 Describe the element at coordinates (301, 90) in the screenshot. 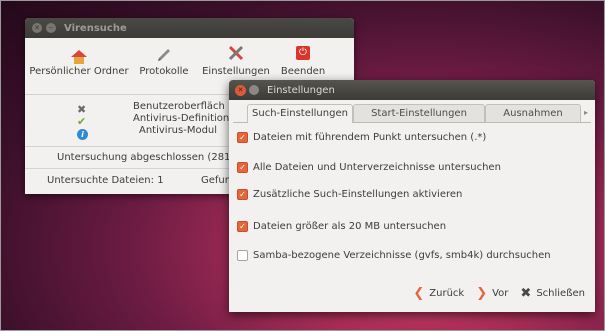

I see `settings-window-title: Einstellungen` at that location.